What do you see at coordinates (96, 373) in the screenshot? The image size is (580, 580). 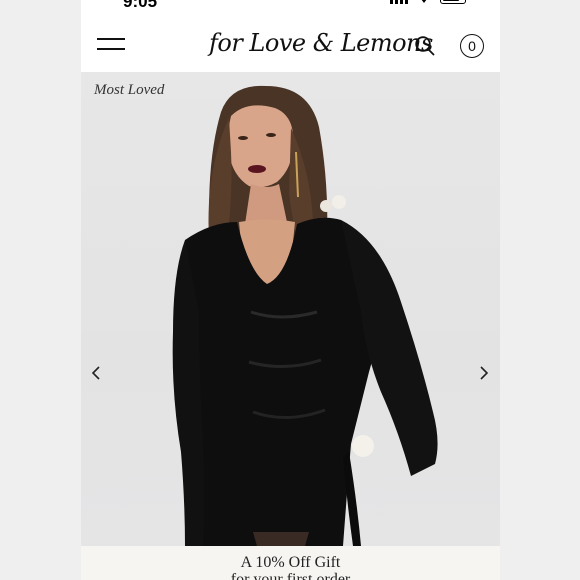 I see `chevron-left-icon` at bounding box center [96, 373].